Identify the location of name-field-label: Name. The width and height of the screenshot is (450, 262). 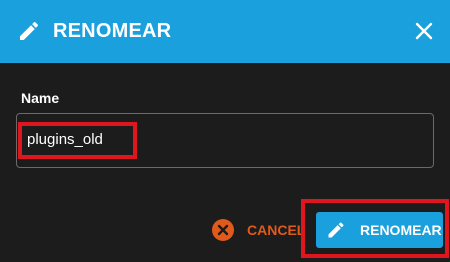
(40, 98).